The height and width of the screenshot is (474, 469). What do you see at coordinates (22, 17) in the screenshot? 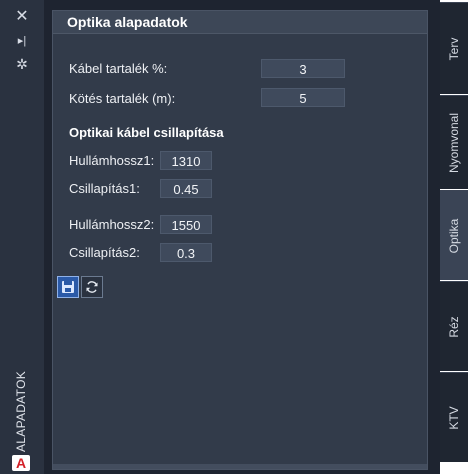
I see `close-icon: ✕` at bounding box center [22, 17].